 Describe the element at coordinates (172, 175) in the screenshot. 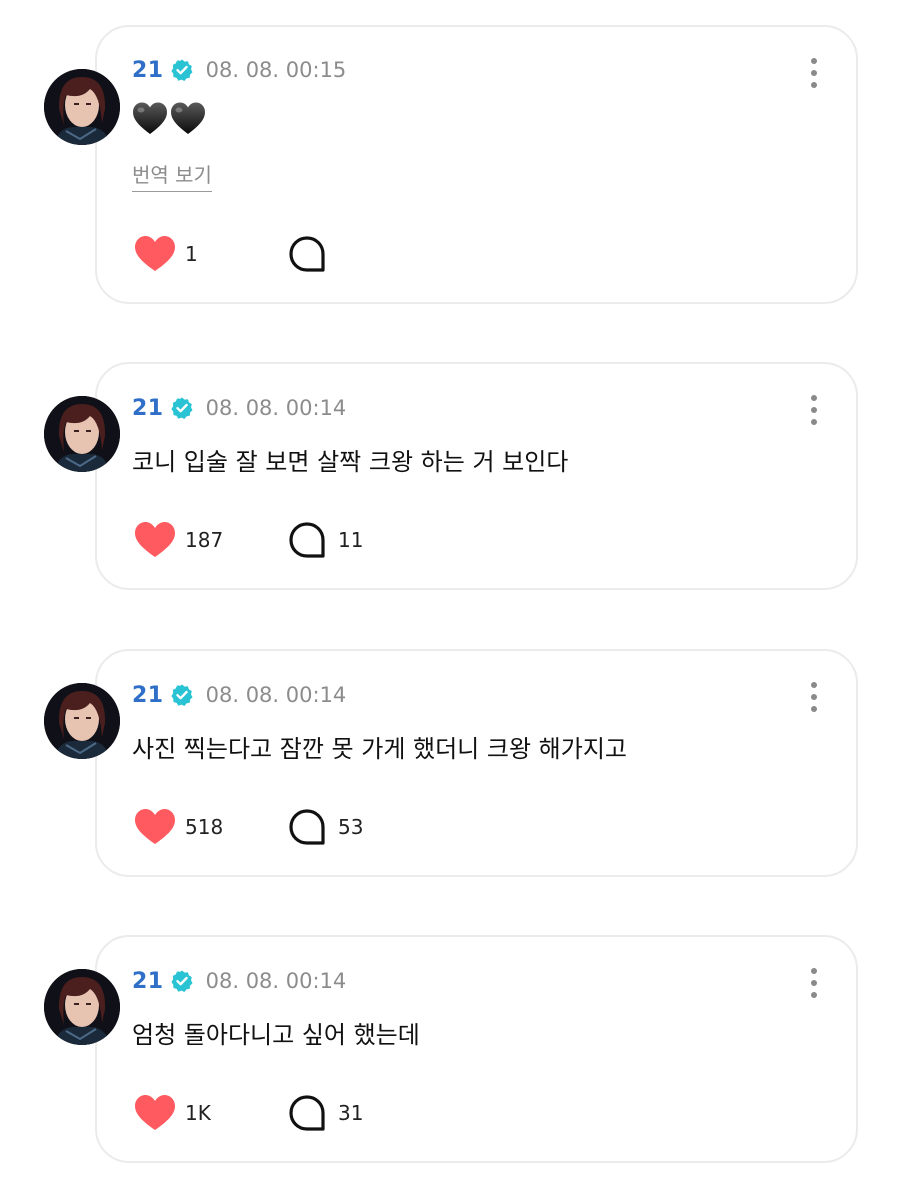

I see `translate-link: 번역 보기` at that location.